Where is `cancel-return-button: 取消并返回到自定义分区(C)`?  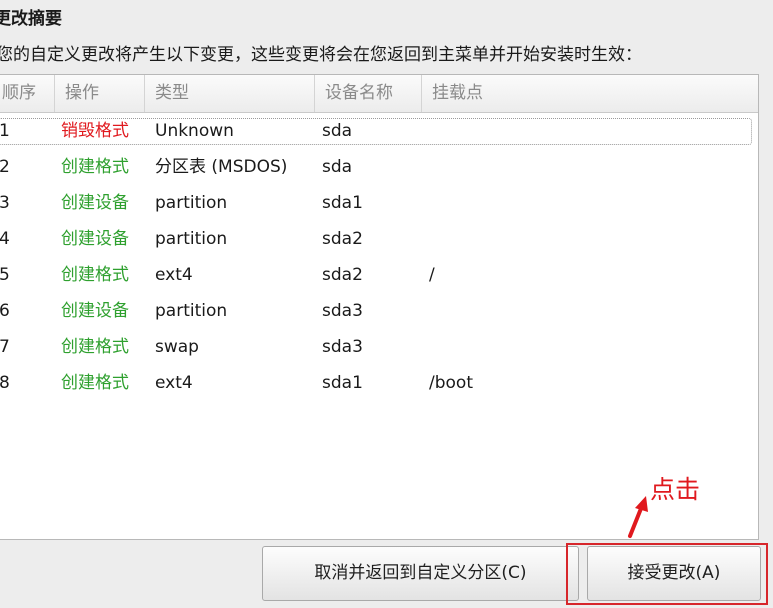 cancel-return-button: 取消并返回到自定义分区(C) is located at coordinates (420, 573).